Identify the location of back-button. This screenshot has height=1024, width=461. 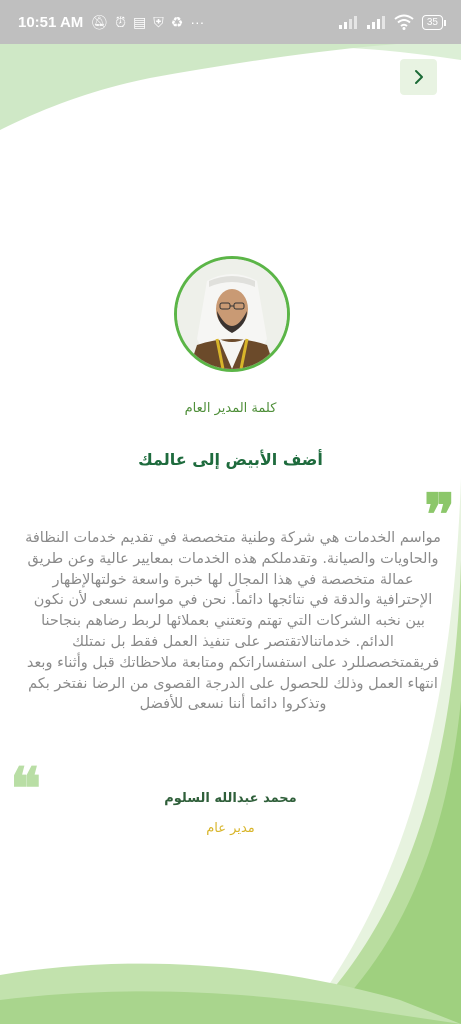
(418, 77).